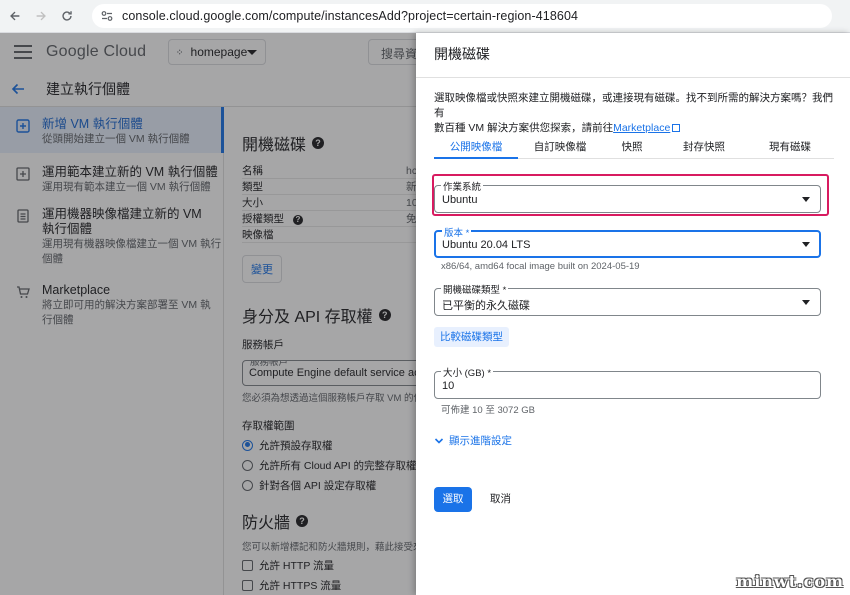  Describe the element at coordinates (627, 241) in the screenshot. I see `version-select: 版本 * Ubuntu 20.04 LTS` at that location.